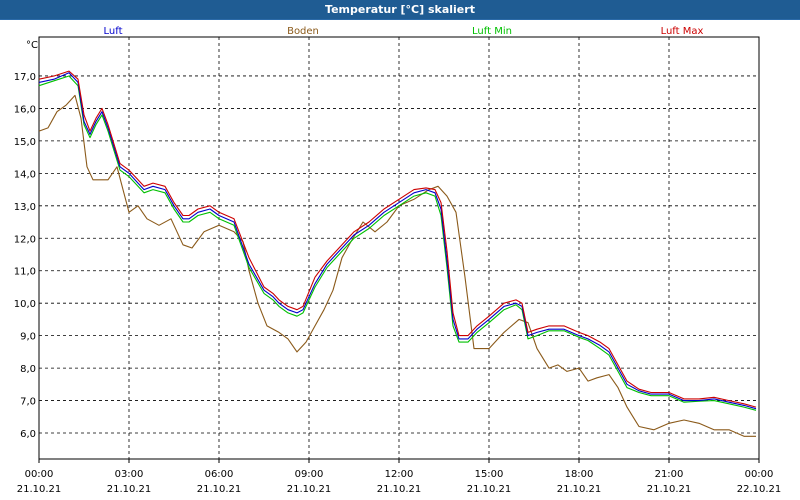 This screenshot has height=500, width=800. I want to click on y-tick-label: 17,0, so click(25, 77).